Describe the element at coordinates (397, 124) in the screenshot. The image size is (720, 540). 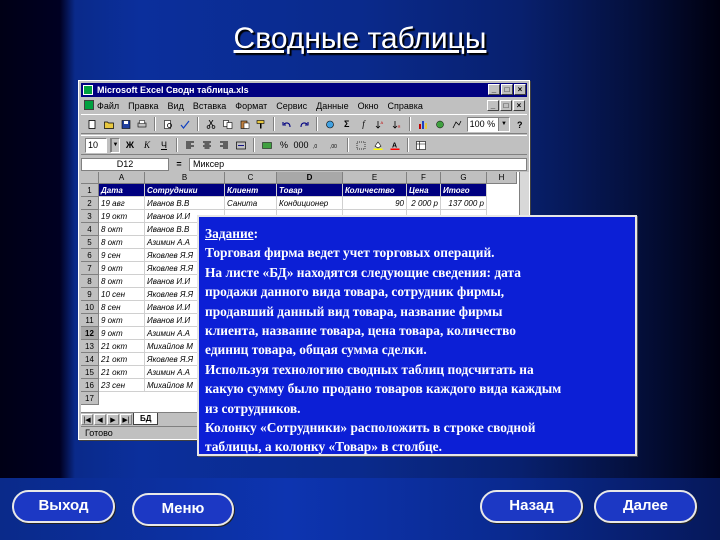
I see `sort-descending-icon: Я` at that location.